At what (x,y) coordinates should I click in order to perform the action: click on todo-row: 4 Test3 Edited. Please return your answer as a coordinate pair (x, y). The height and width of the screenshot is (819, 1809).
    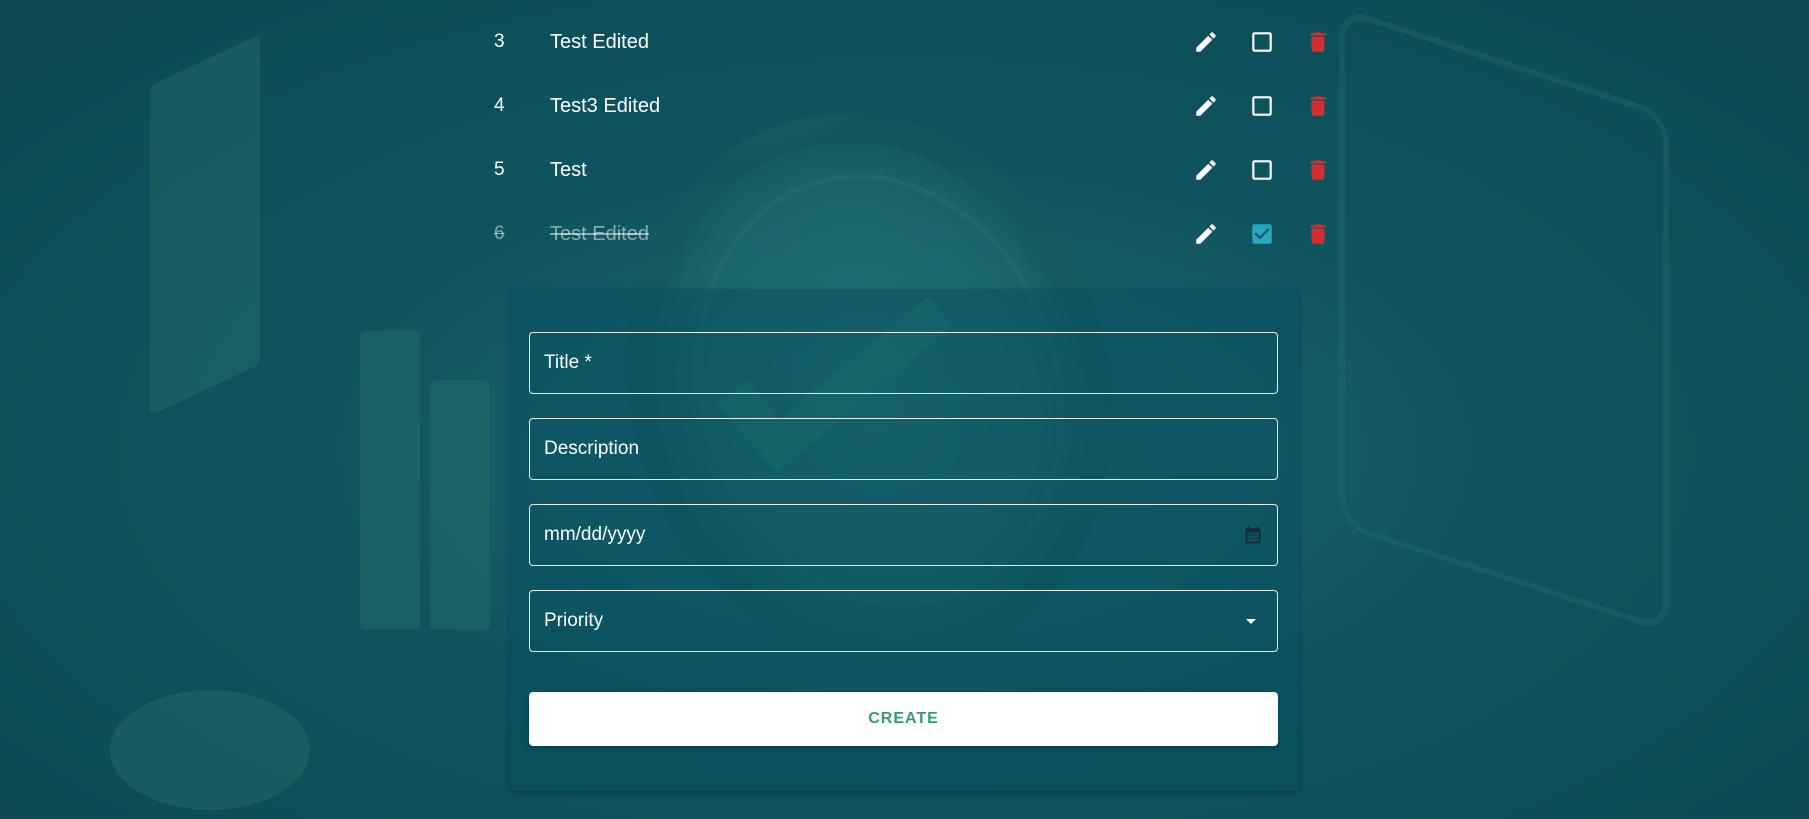
    Looking at the image, I should click on (905, 106).